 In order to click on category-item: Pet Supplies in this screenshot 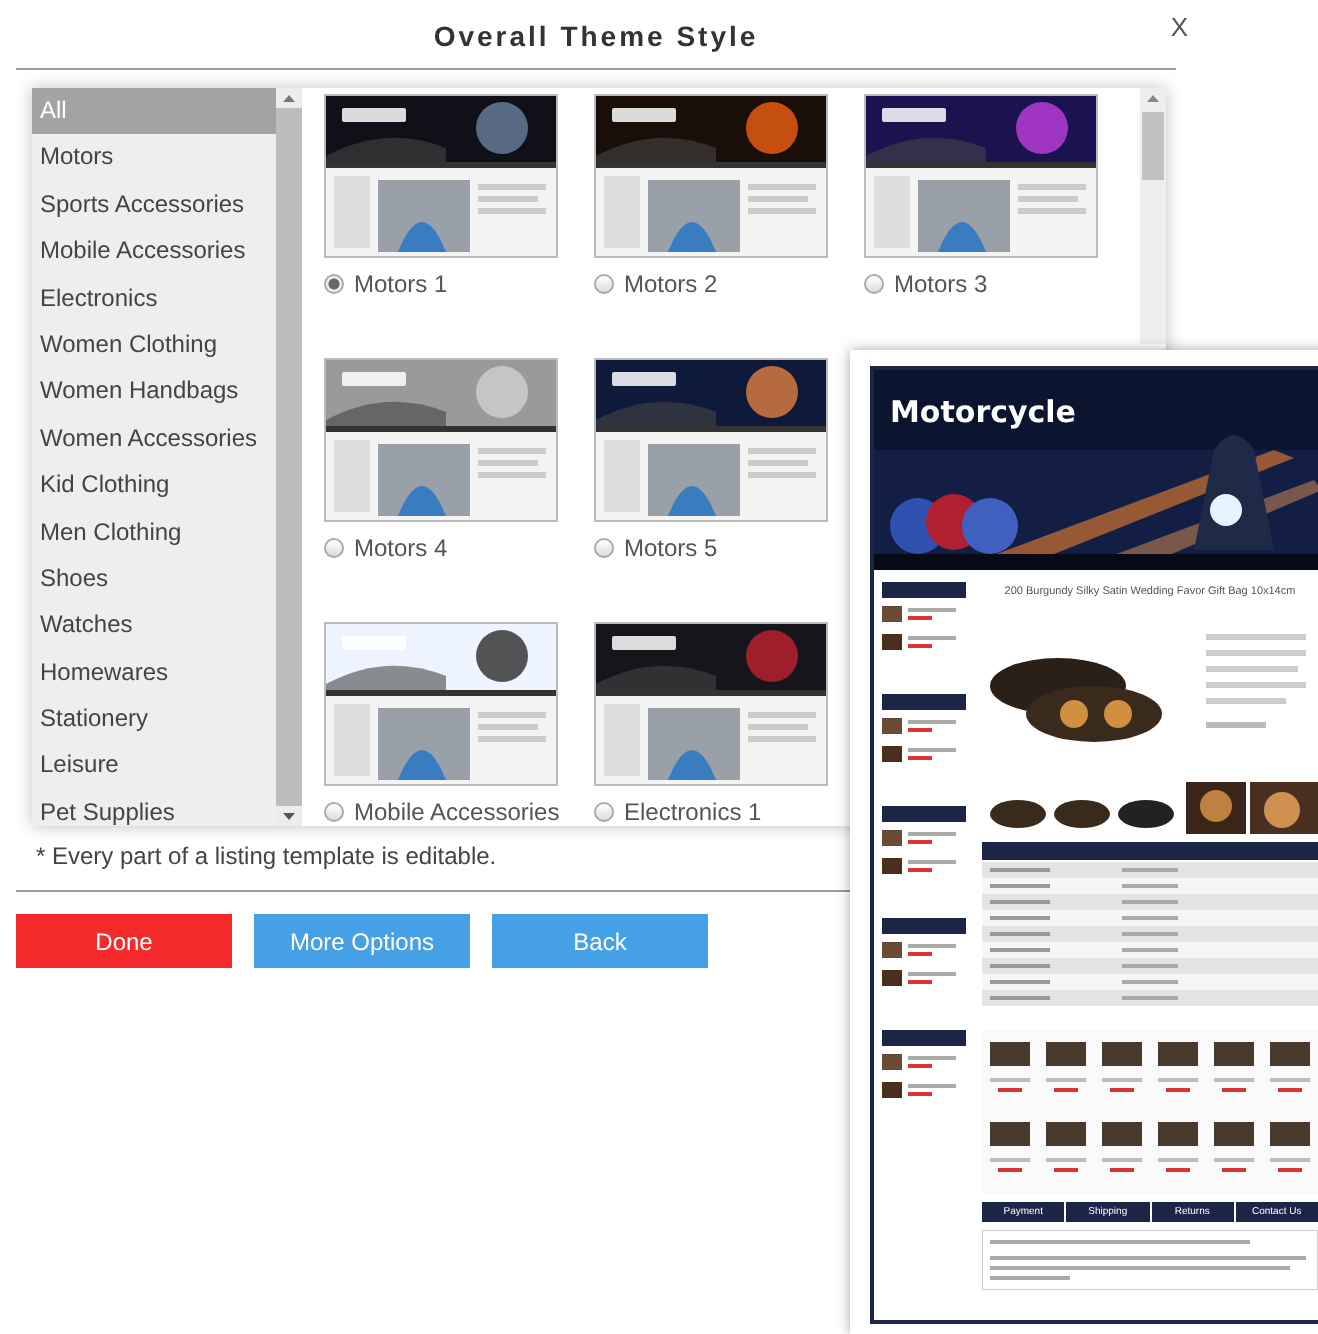, I will do `click(154, 807)`.